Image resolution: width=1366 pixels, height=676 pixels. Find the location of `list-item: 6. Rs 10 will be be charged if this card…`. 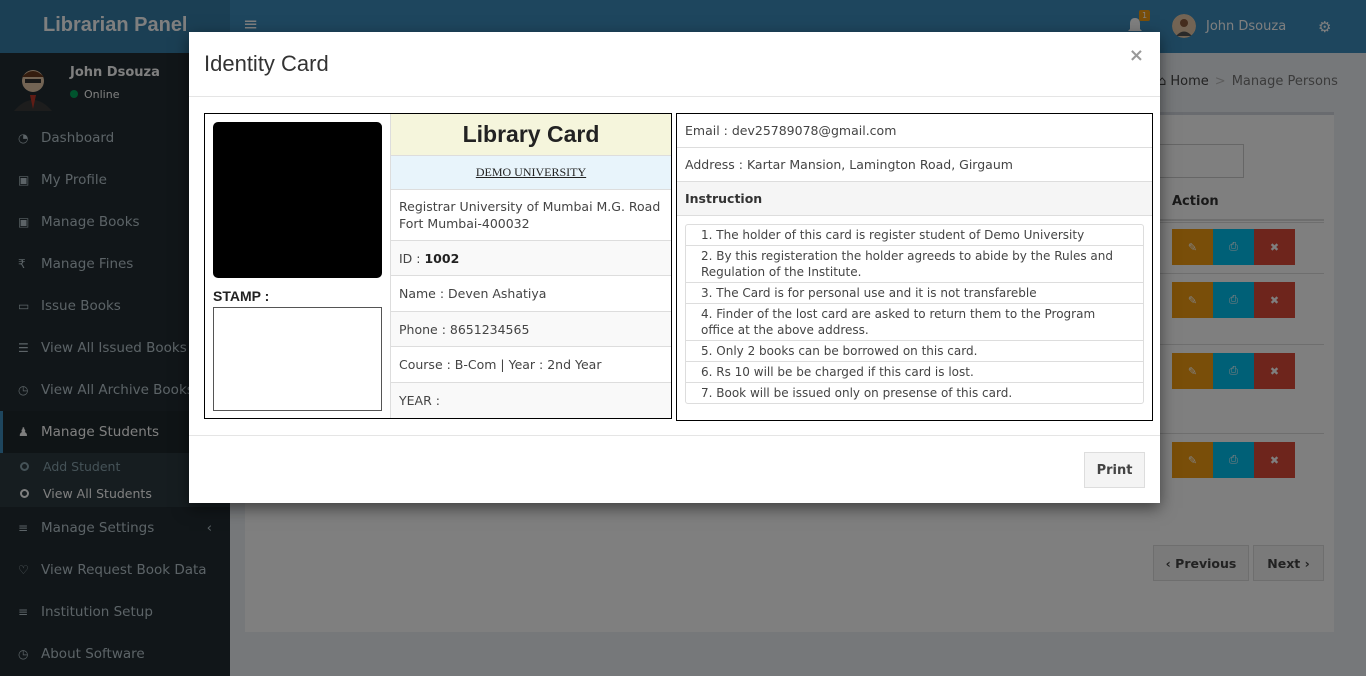

list-item: 6. Rs 10 will be be charged if this card… is located at coordinates (914, 372).